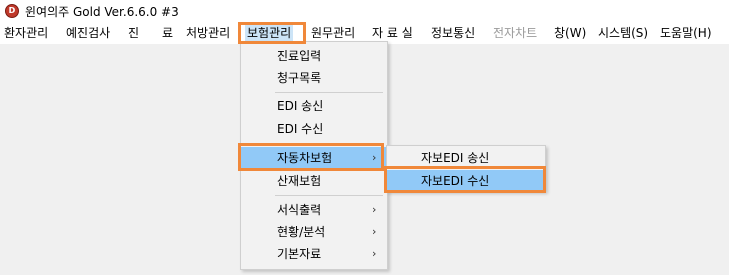 The height and width of the screenshot is (275, 729). Describe the element at coordinates (515, 33) in the screenshot. I see `menu-electronic-chart: 전자차트` at that location.